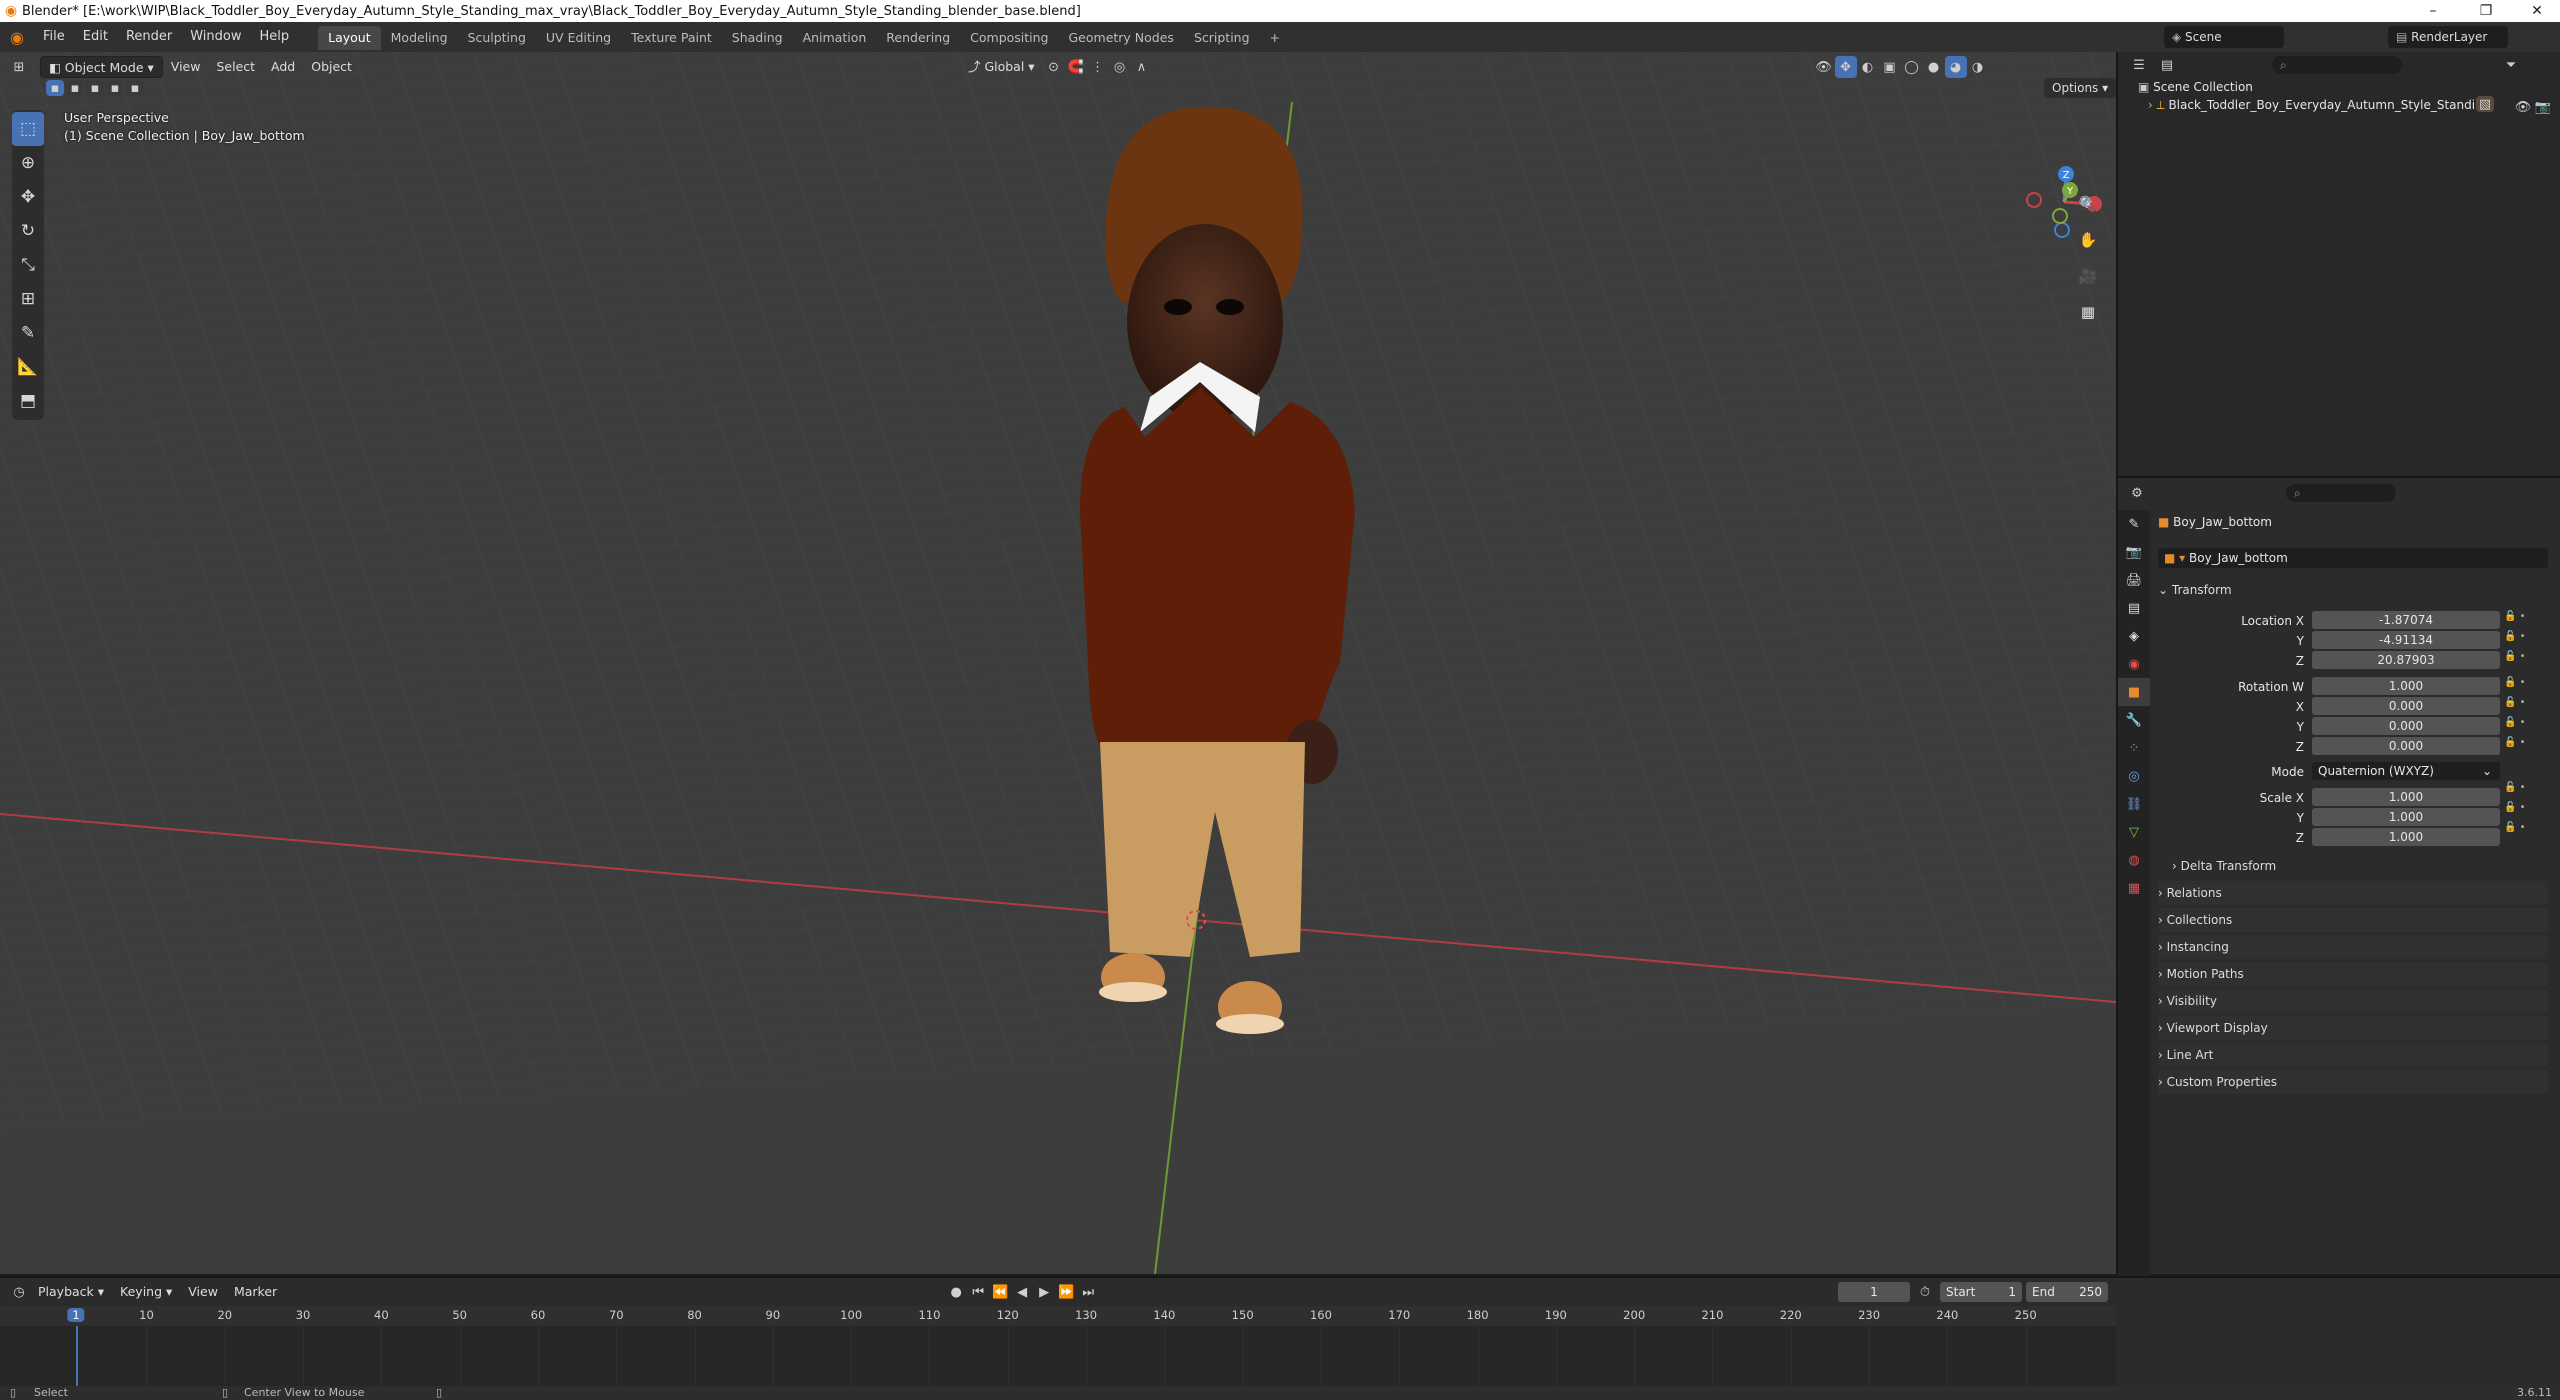  I want to click on menu-file: File, so click(54, 37).